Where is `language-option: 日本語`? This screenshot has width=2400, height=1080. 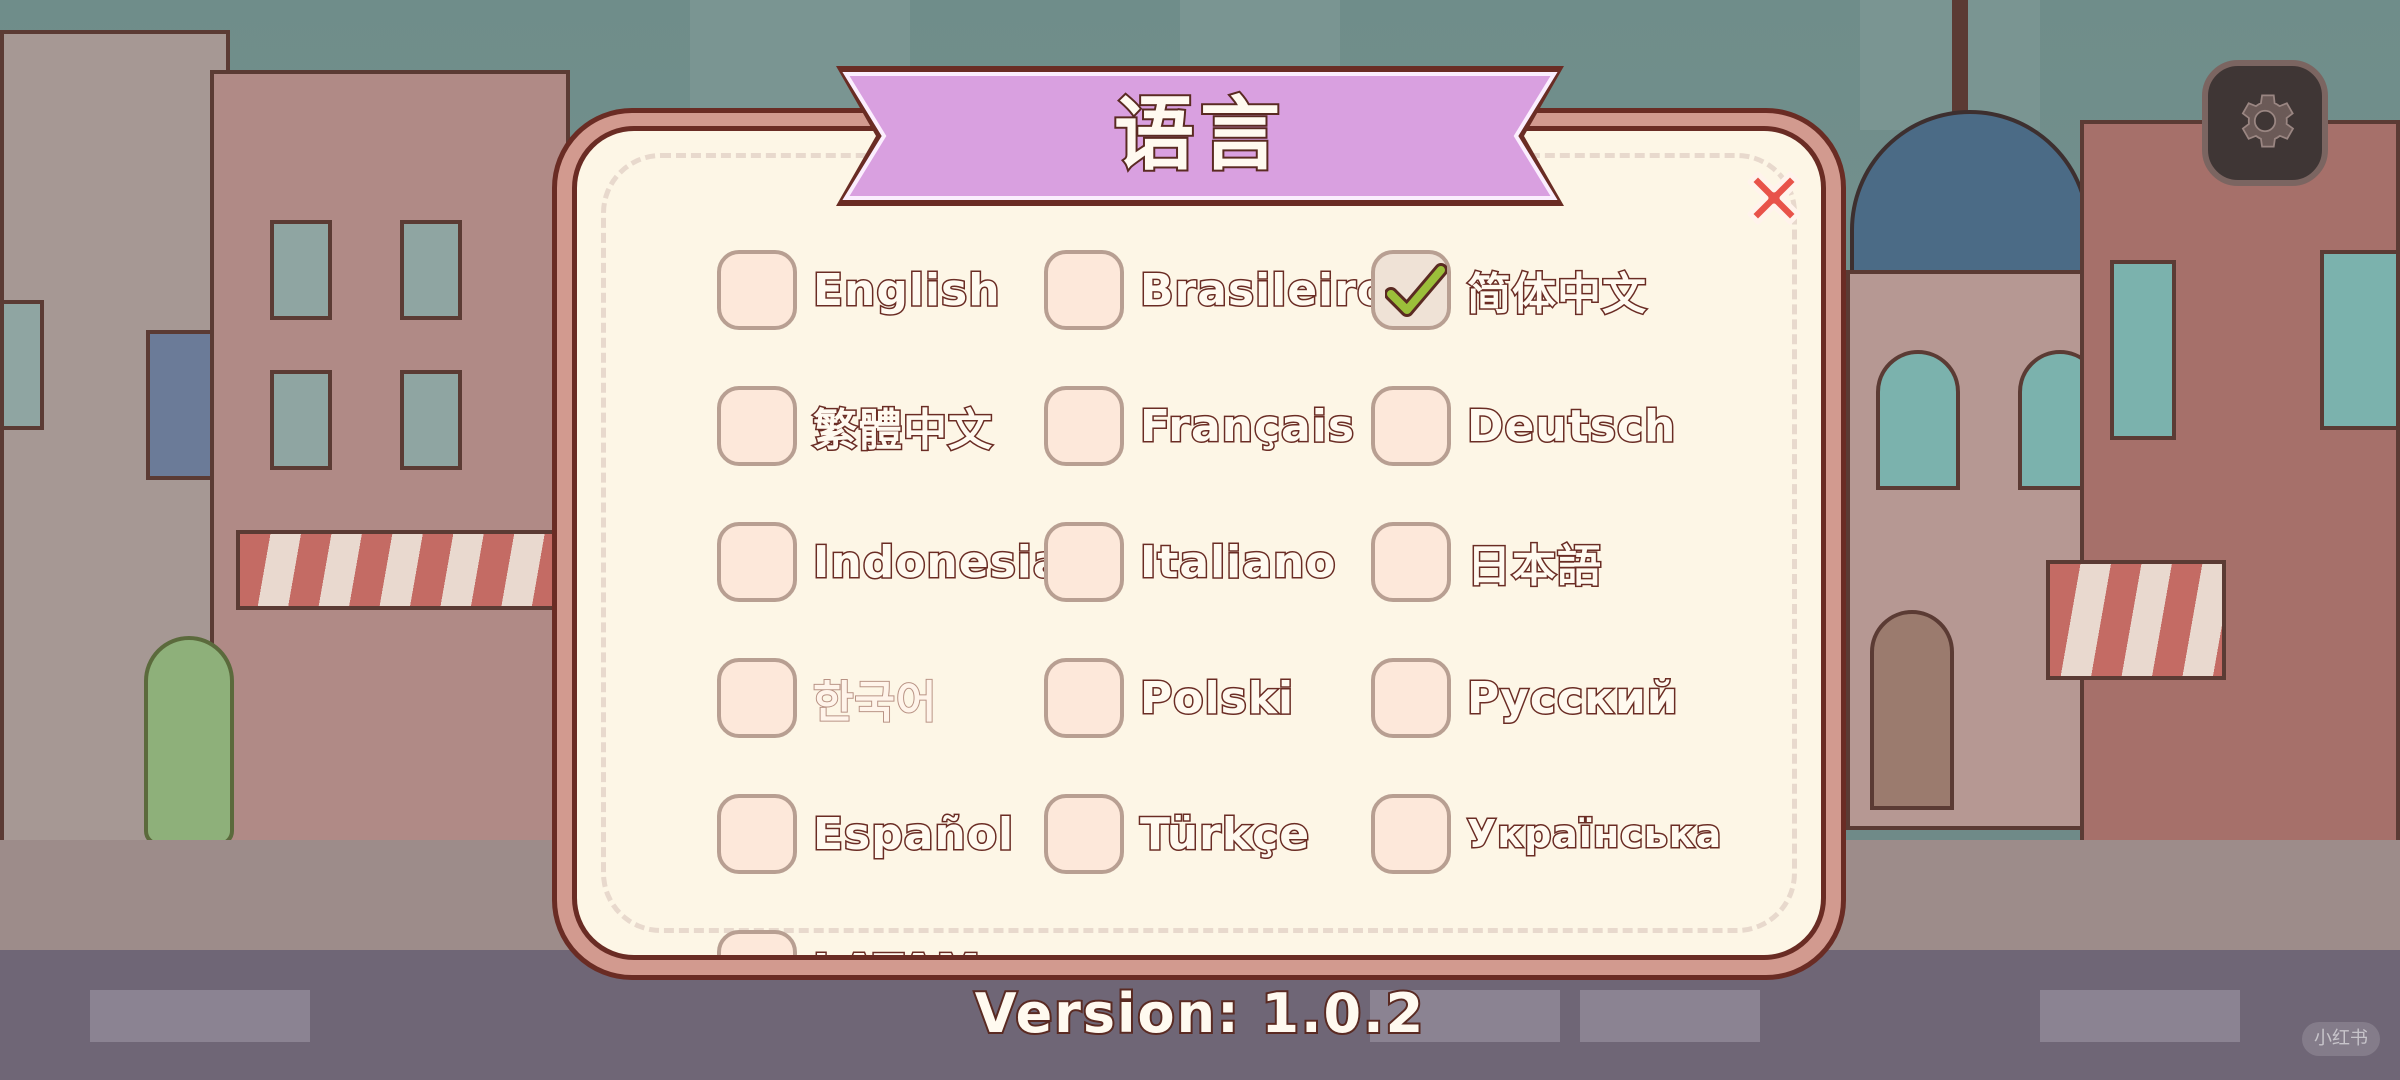 language-option: 日本語 is located at coordinates (1487, 562).